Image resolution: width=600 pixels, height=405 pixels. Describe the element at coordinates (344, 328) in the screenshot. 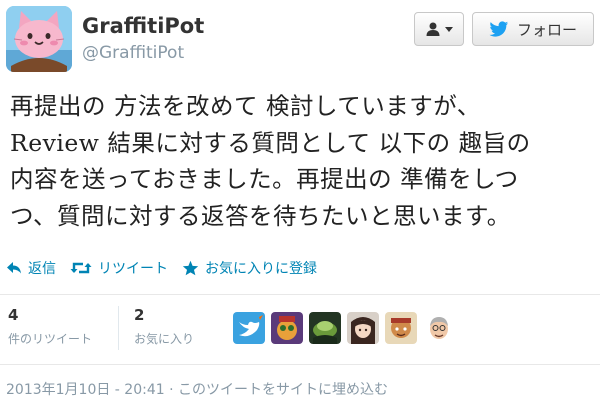

I see `favoriter-avatars` at that location.